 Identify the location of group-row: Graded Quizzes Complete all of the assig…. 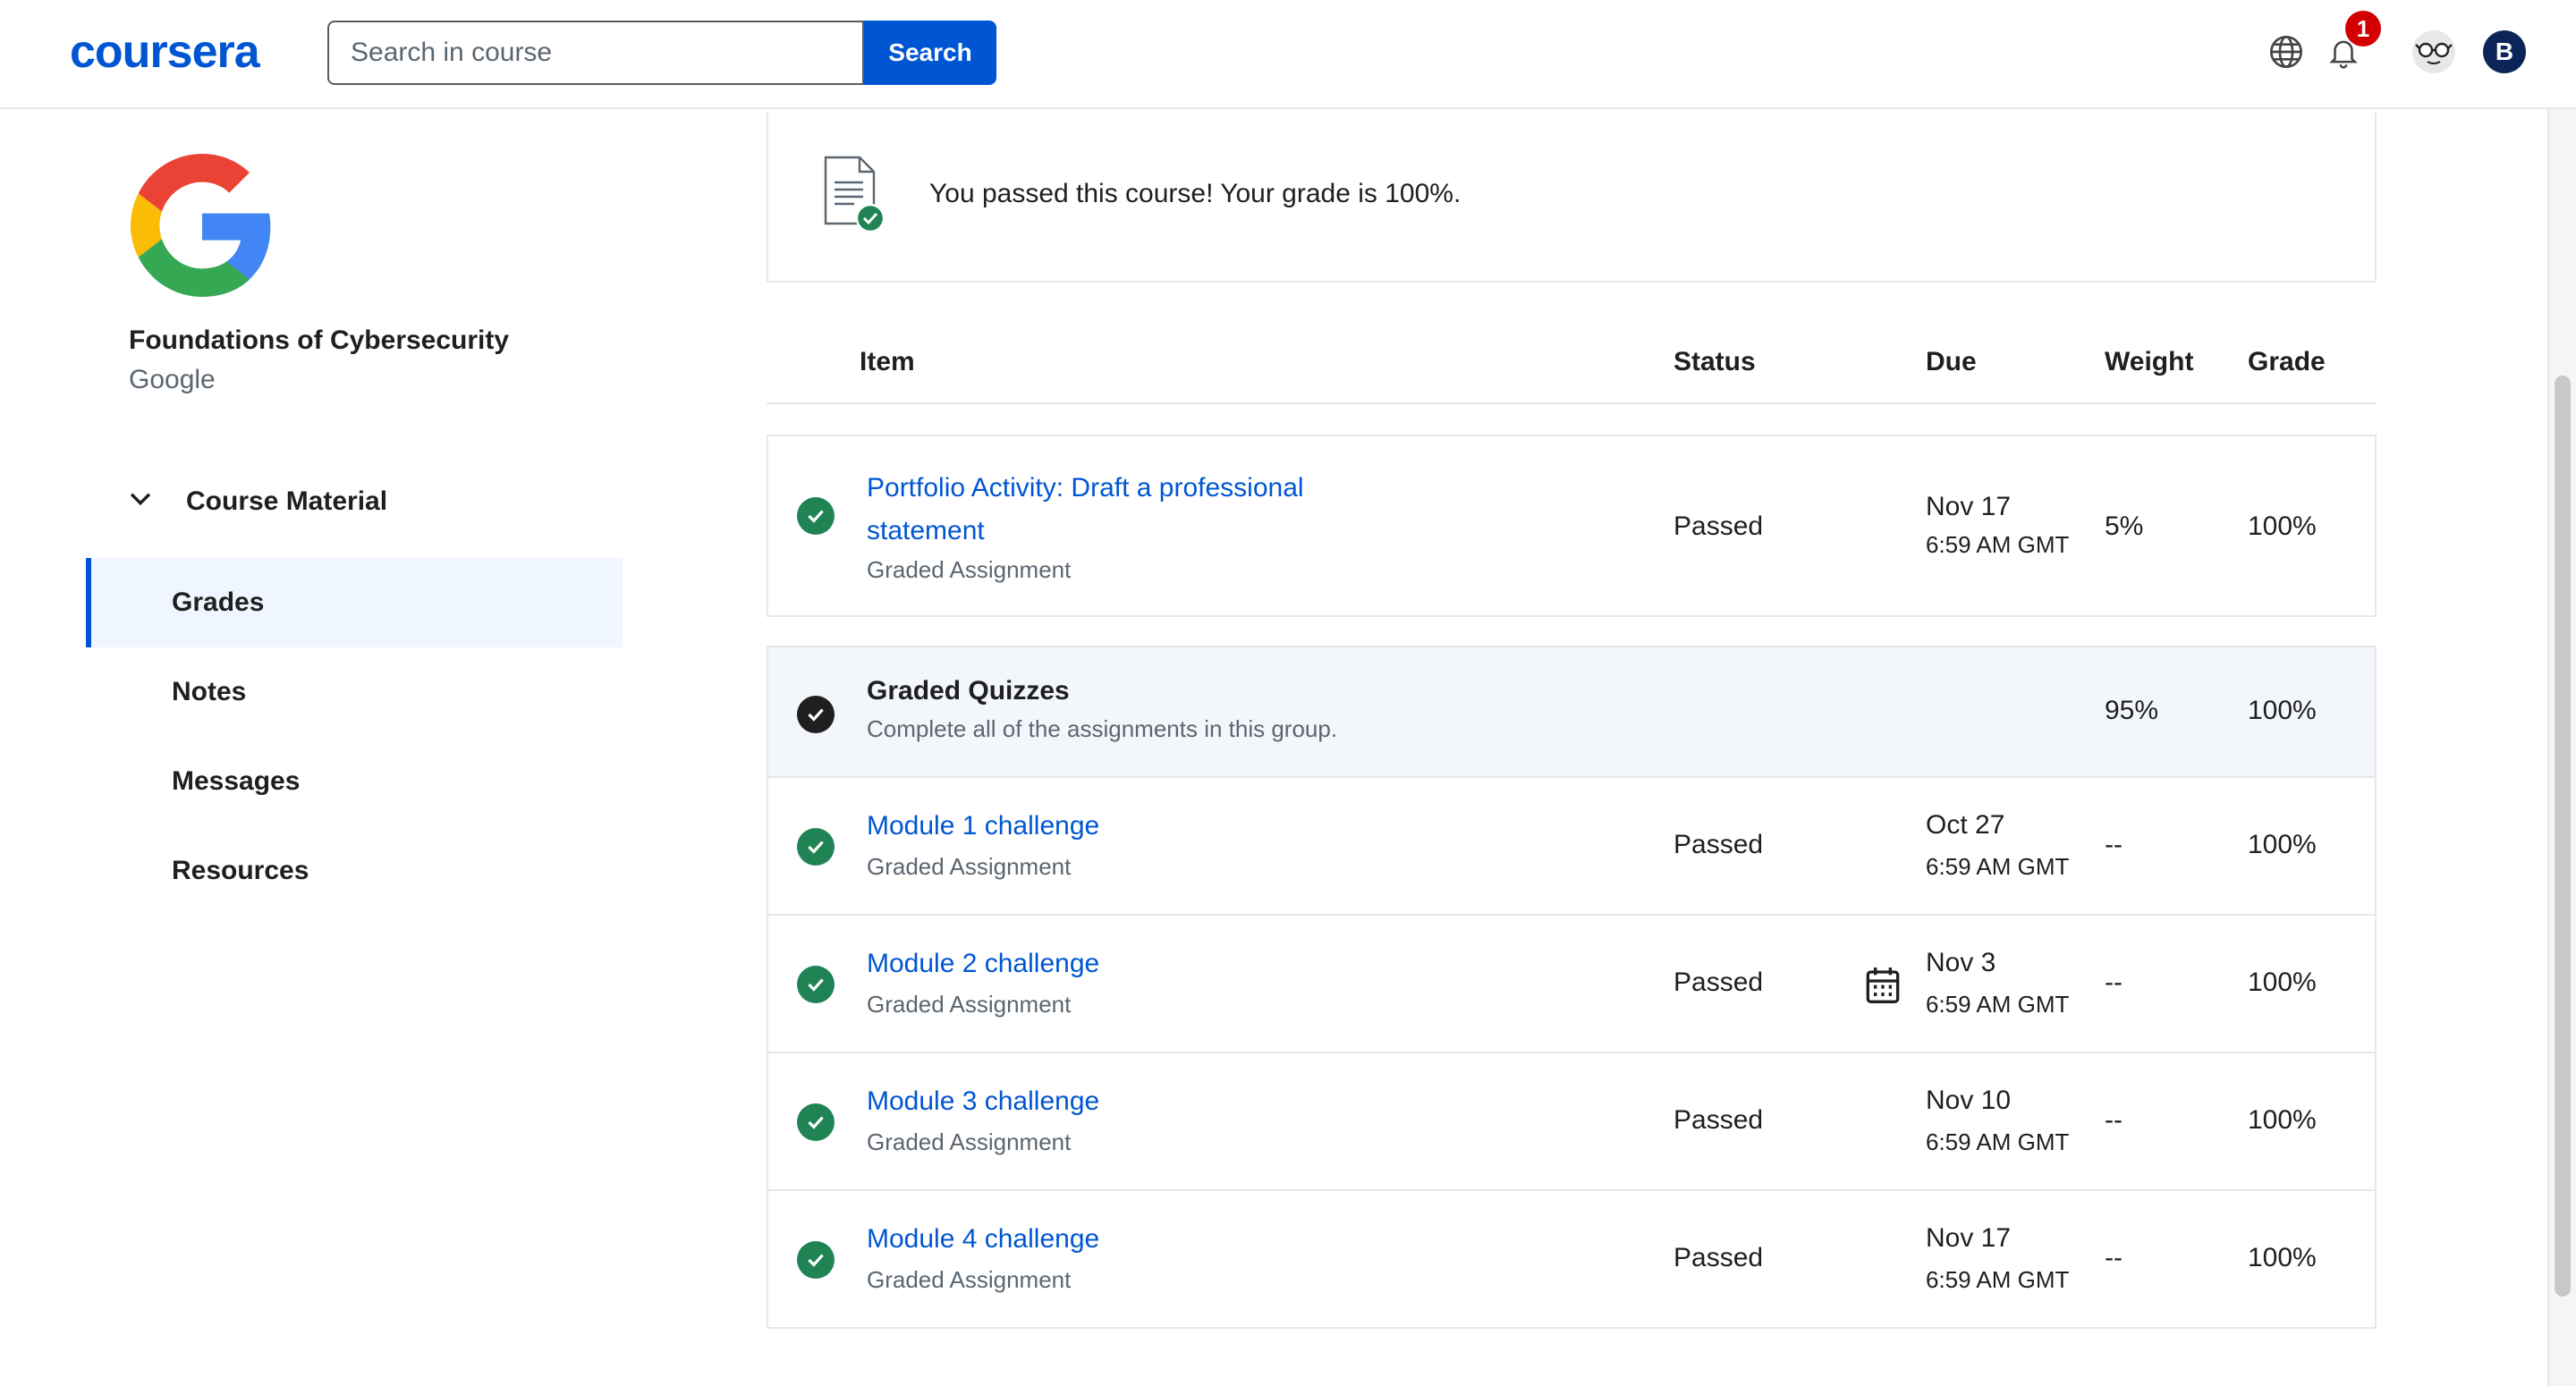
(1572, 712).